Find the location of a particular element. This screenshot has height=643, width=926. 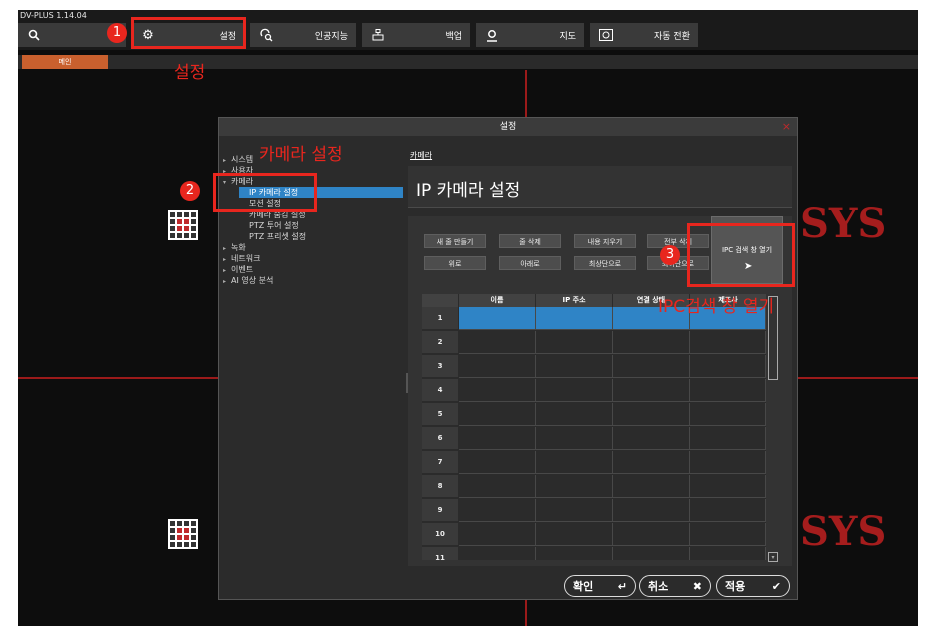

annotation-box-camera is located at coordinates (265, 192).